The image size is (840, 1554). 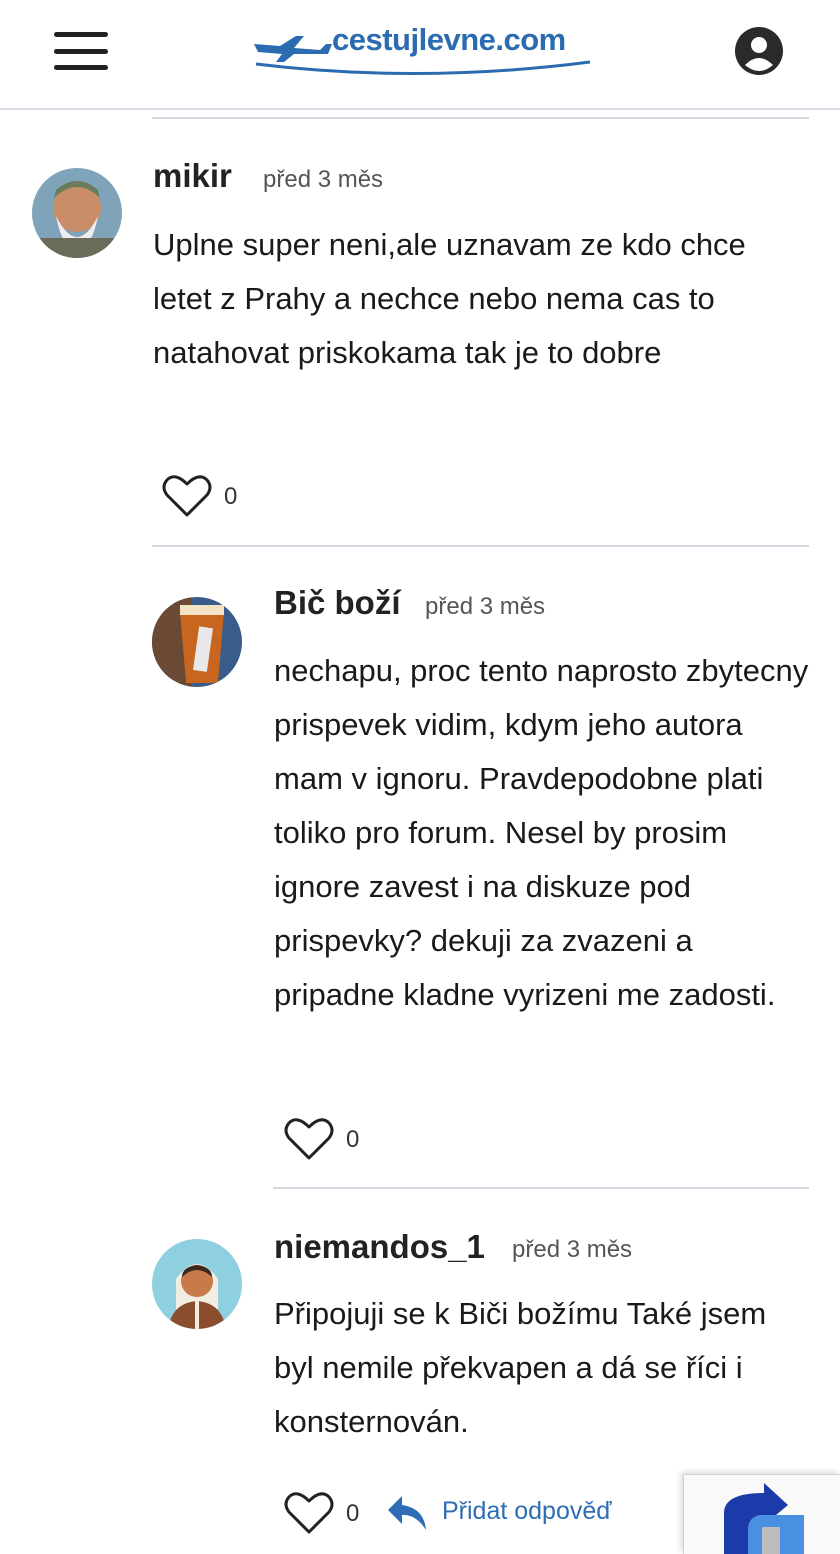 I want to click on brand-name: cestujlevne.com, so click(x=449, y=39).